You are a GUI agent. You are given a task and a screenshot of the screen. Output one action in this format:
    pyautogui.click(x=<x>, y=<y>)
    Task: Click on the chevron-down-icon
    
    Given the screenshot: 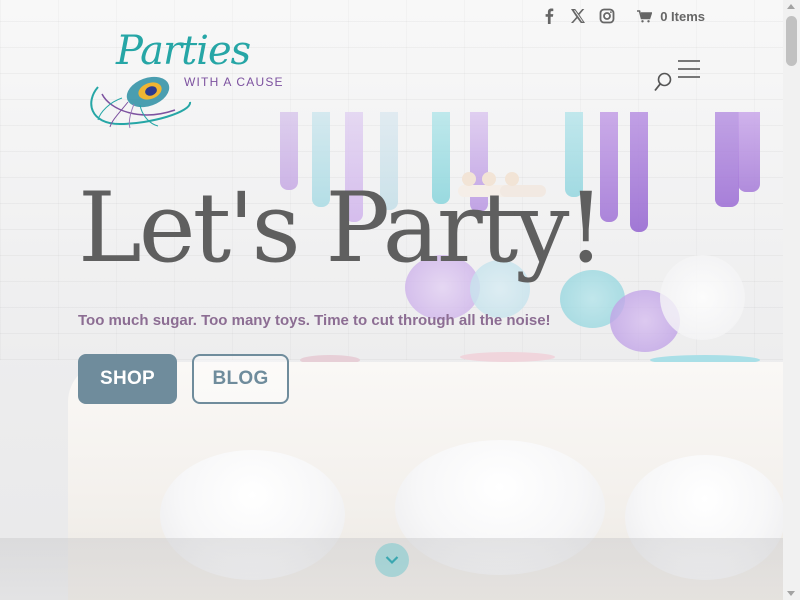 What is the action you would take?
    pyautogui.click(x=392, y=560)
    